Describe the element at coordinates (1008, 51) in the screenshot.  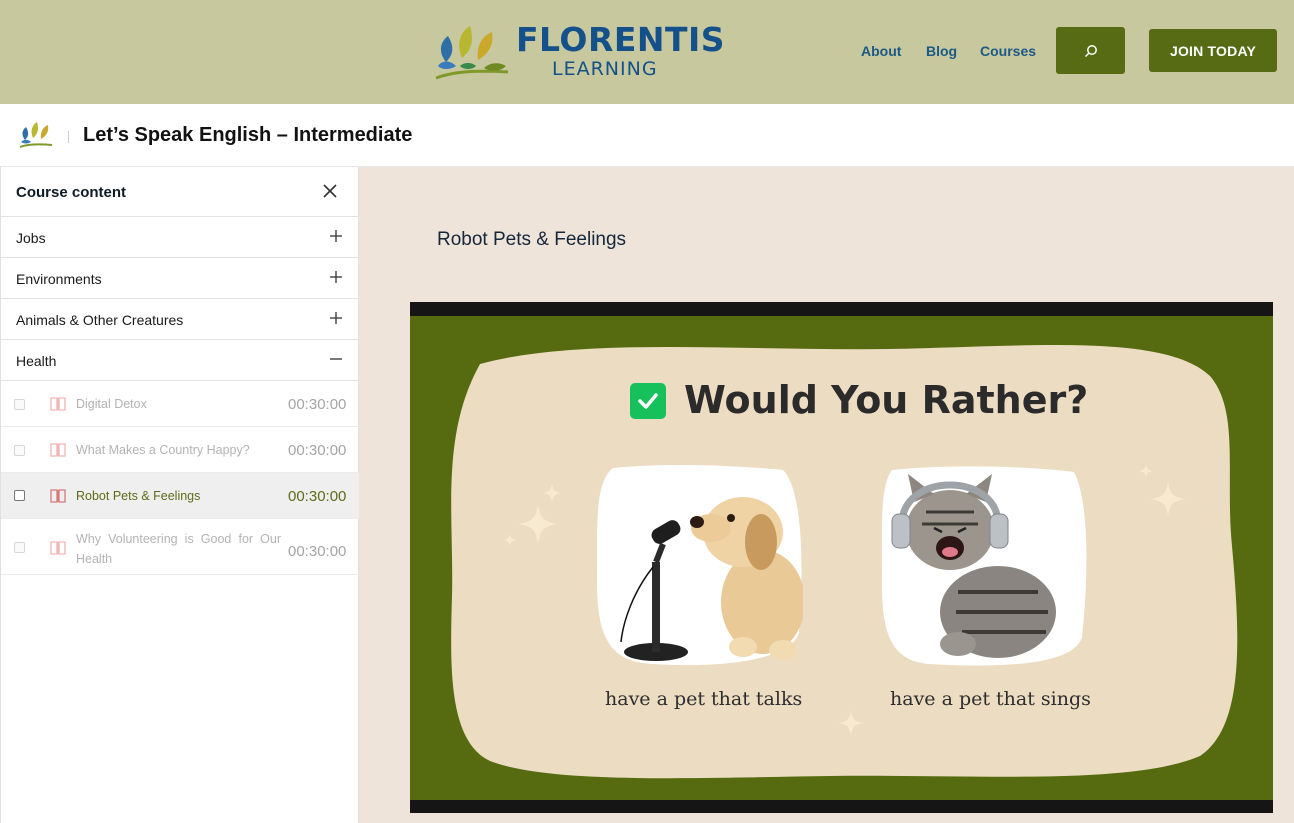
I see `nav-courses-link: Courses` at that location.